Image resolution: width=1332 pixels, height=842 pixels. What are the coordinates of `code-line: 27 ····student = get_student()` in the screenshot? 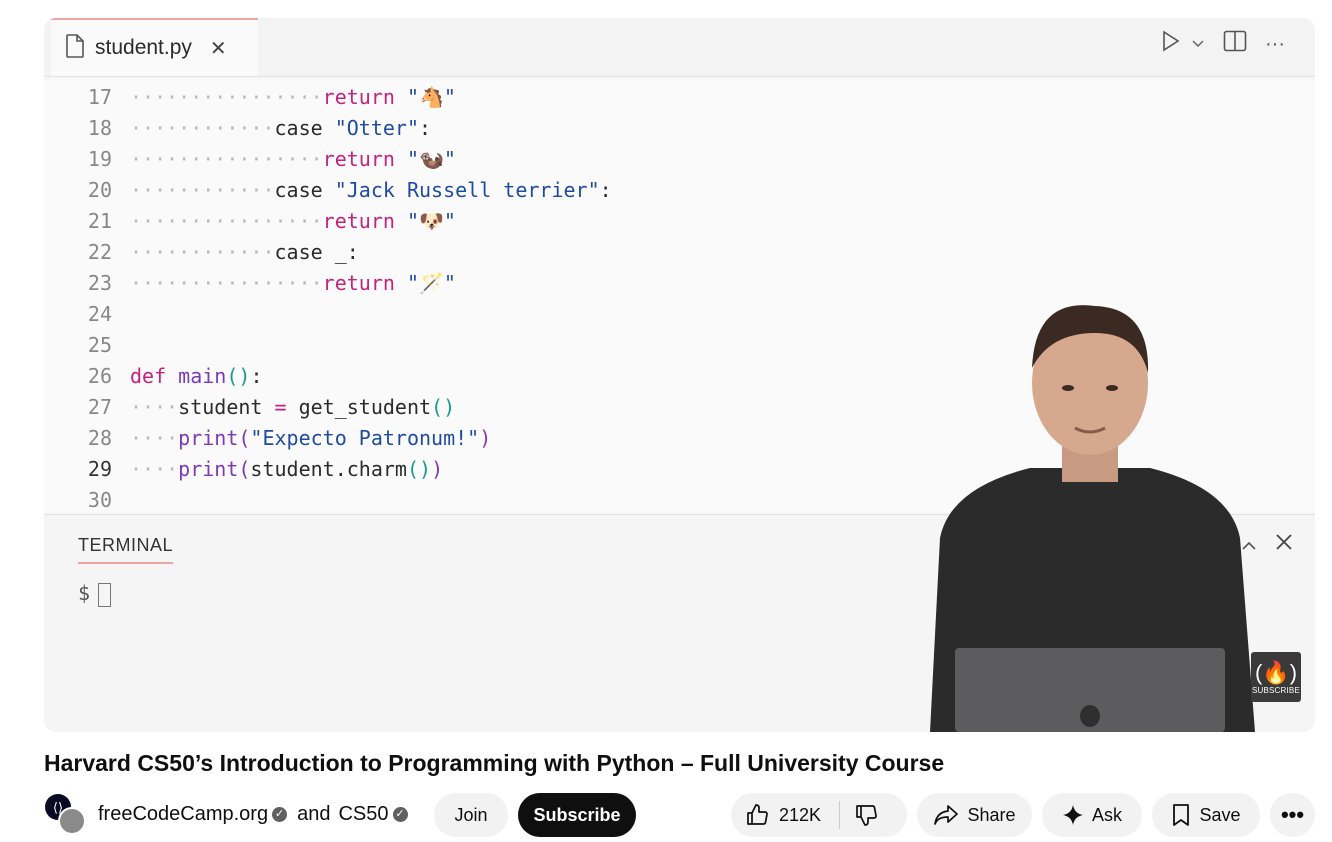 It's located at (249, 407).